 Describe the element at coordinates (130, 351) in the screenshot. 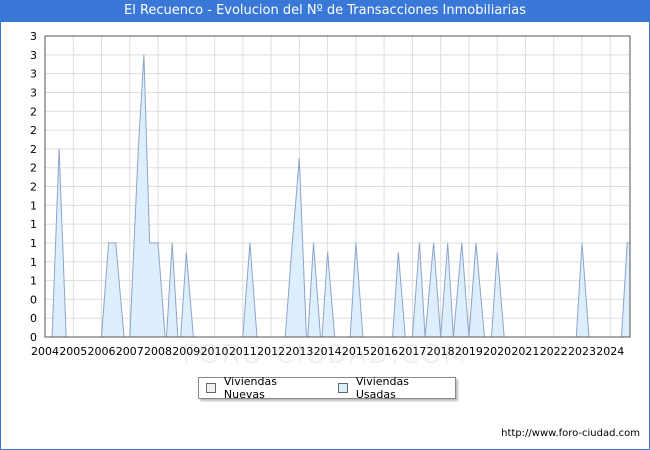

I see `x-tick-label: 2007` at that location.